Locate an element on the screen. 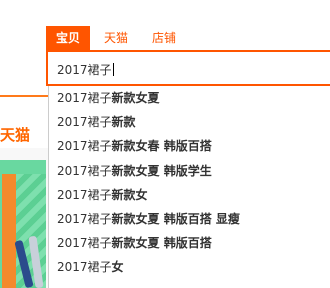  suggestion-completion: 新款女夏 韩版百搭 is located at coordinates (161, 243).